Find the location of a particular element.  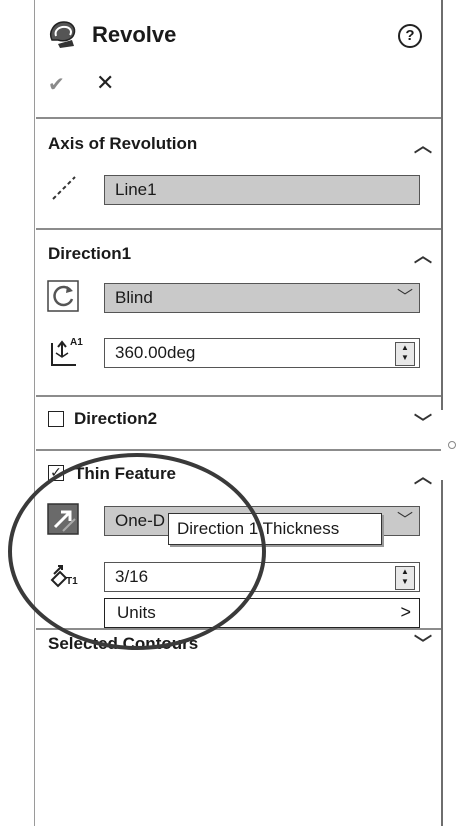

splitter-handle is located at coordinates (452, 445).